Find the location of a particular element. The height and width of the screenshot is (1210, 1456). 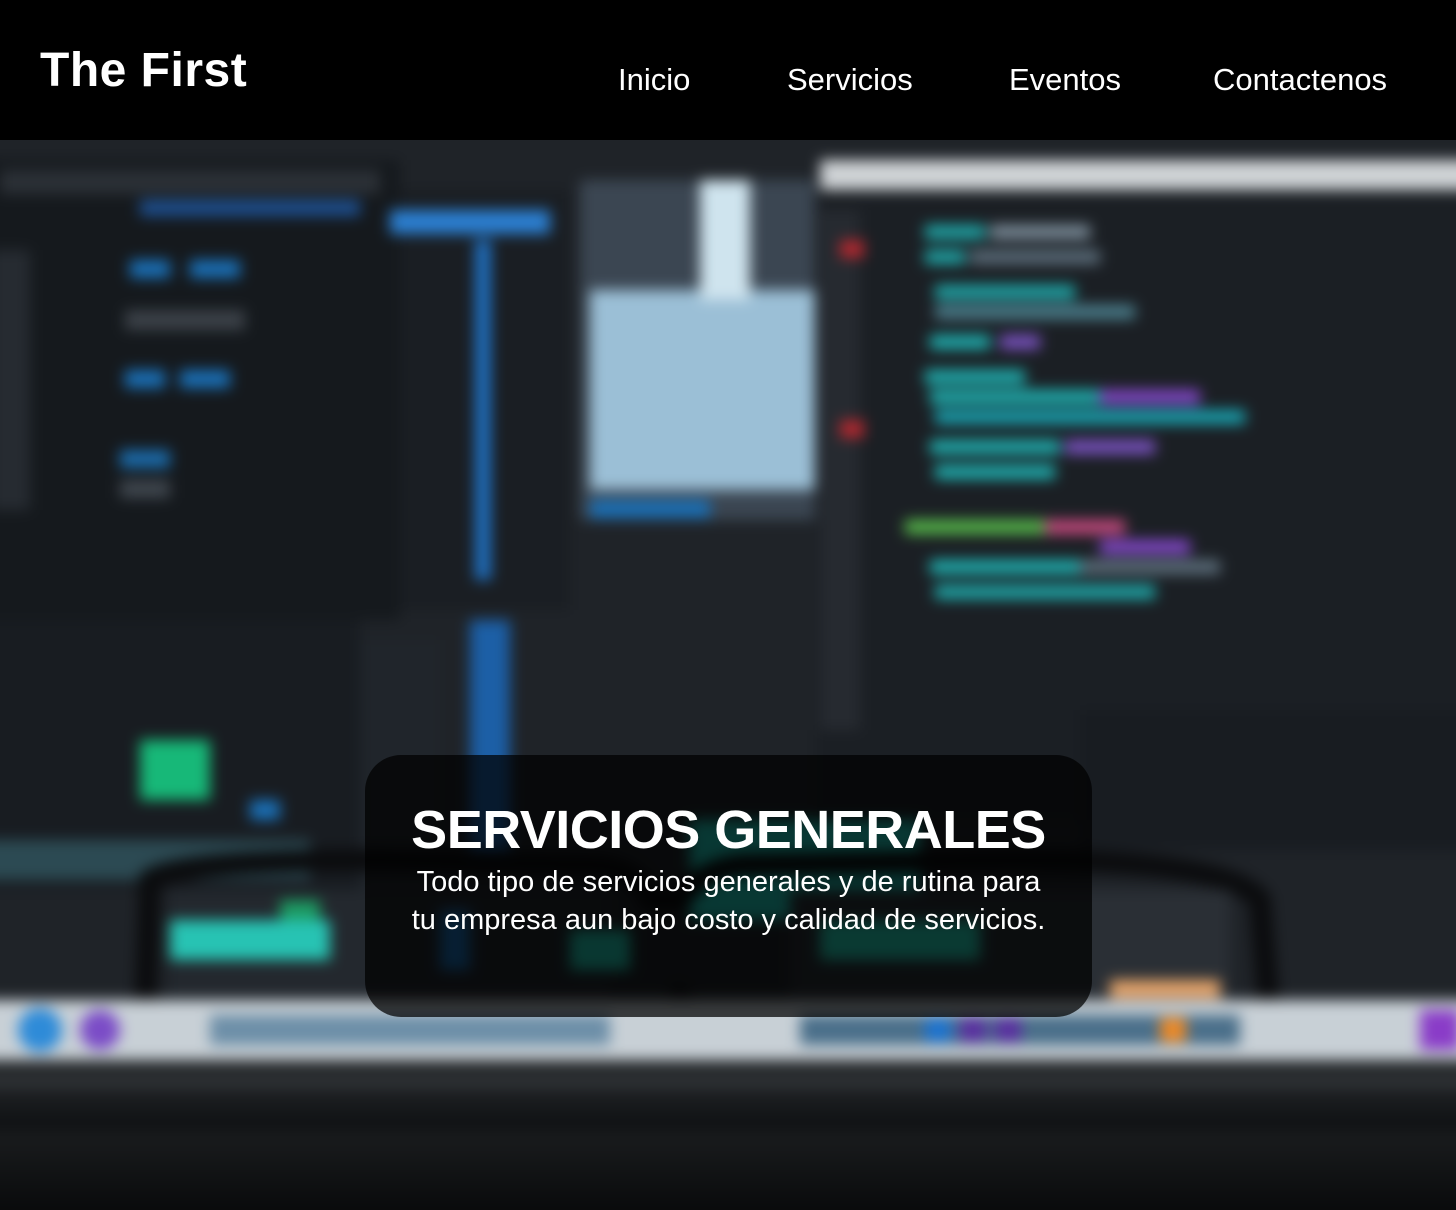

nav-link-contactenos: Contactenos is located at coordinates (1300, 80).